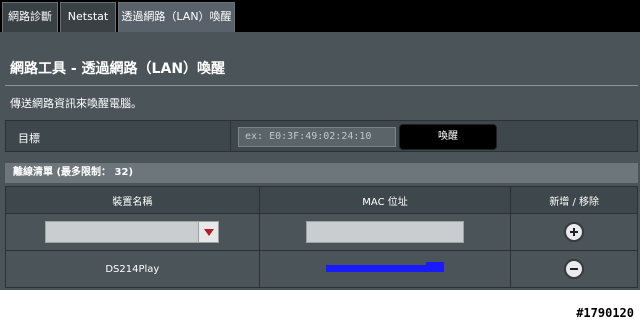  I want to click on tab-label: 透過網路（LAN）喚醒, so click(176, 16).